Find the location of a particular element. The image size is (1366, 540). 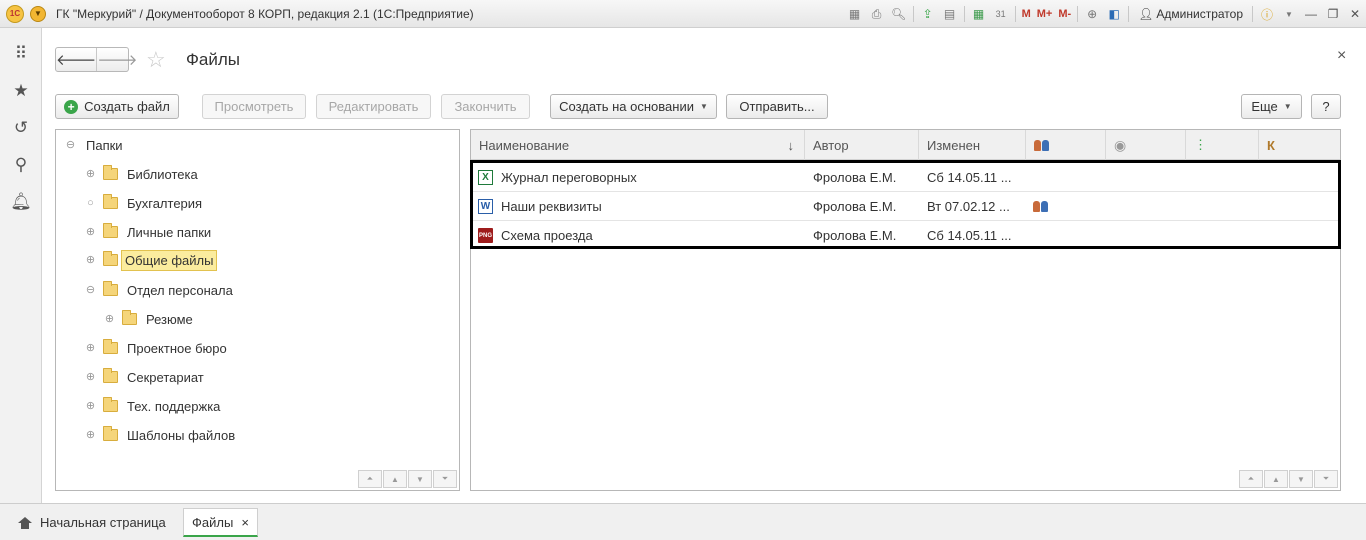

tree-item: ⊕ Резюме is located at coordinates (150, 319).